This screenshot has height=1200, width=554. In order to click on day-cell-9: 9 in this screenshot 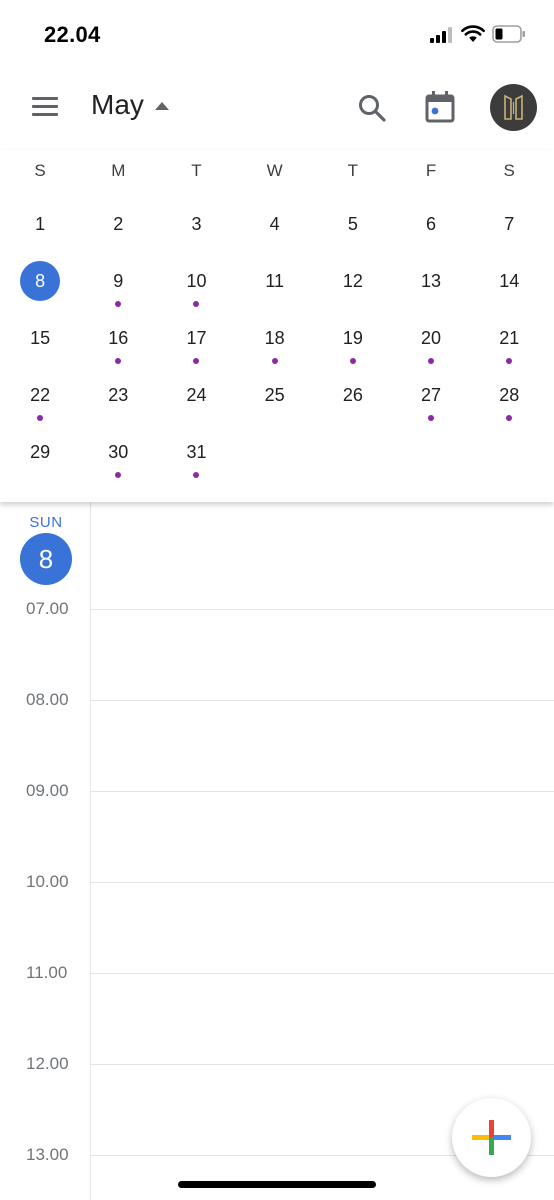, I will do `click(118, 281)`.